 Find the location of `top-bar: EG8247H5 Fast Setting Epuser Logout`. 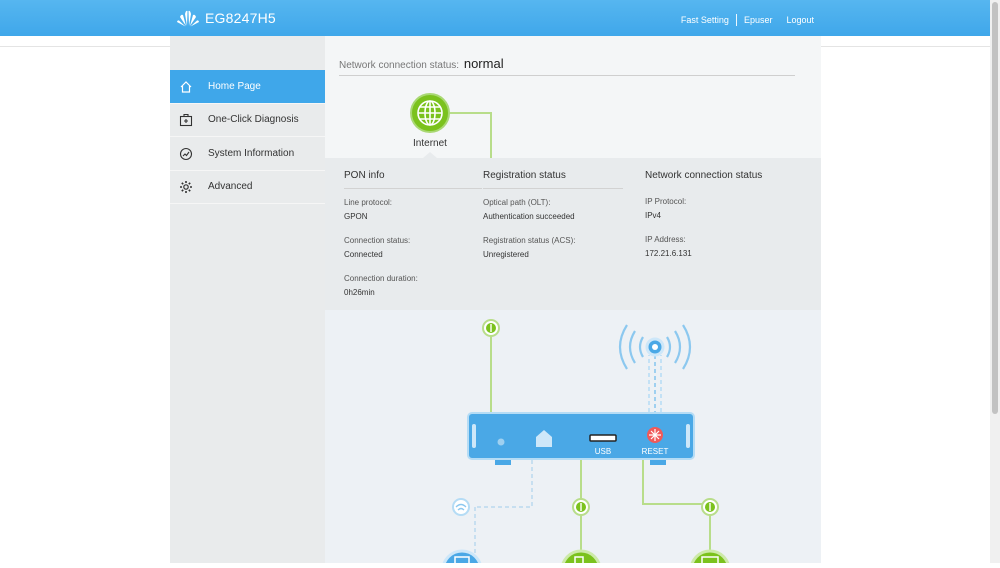

top-bar: EG8247H5 Fast Setting Epuser Logout is located at coordinates (495, 18).